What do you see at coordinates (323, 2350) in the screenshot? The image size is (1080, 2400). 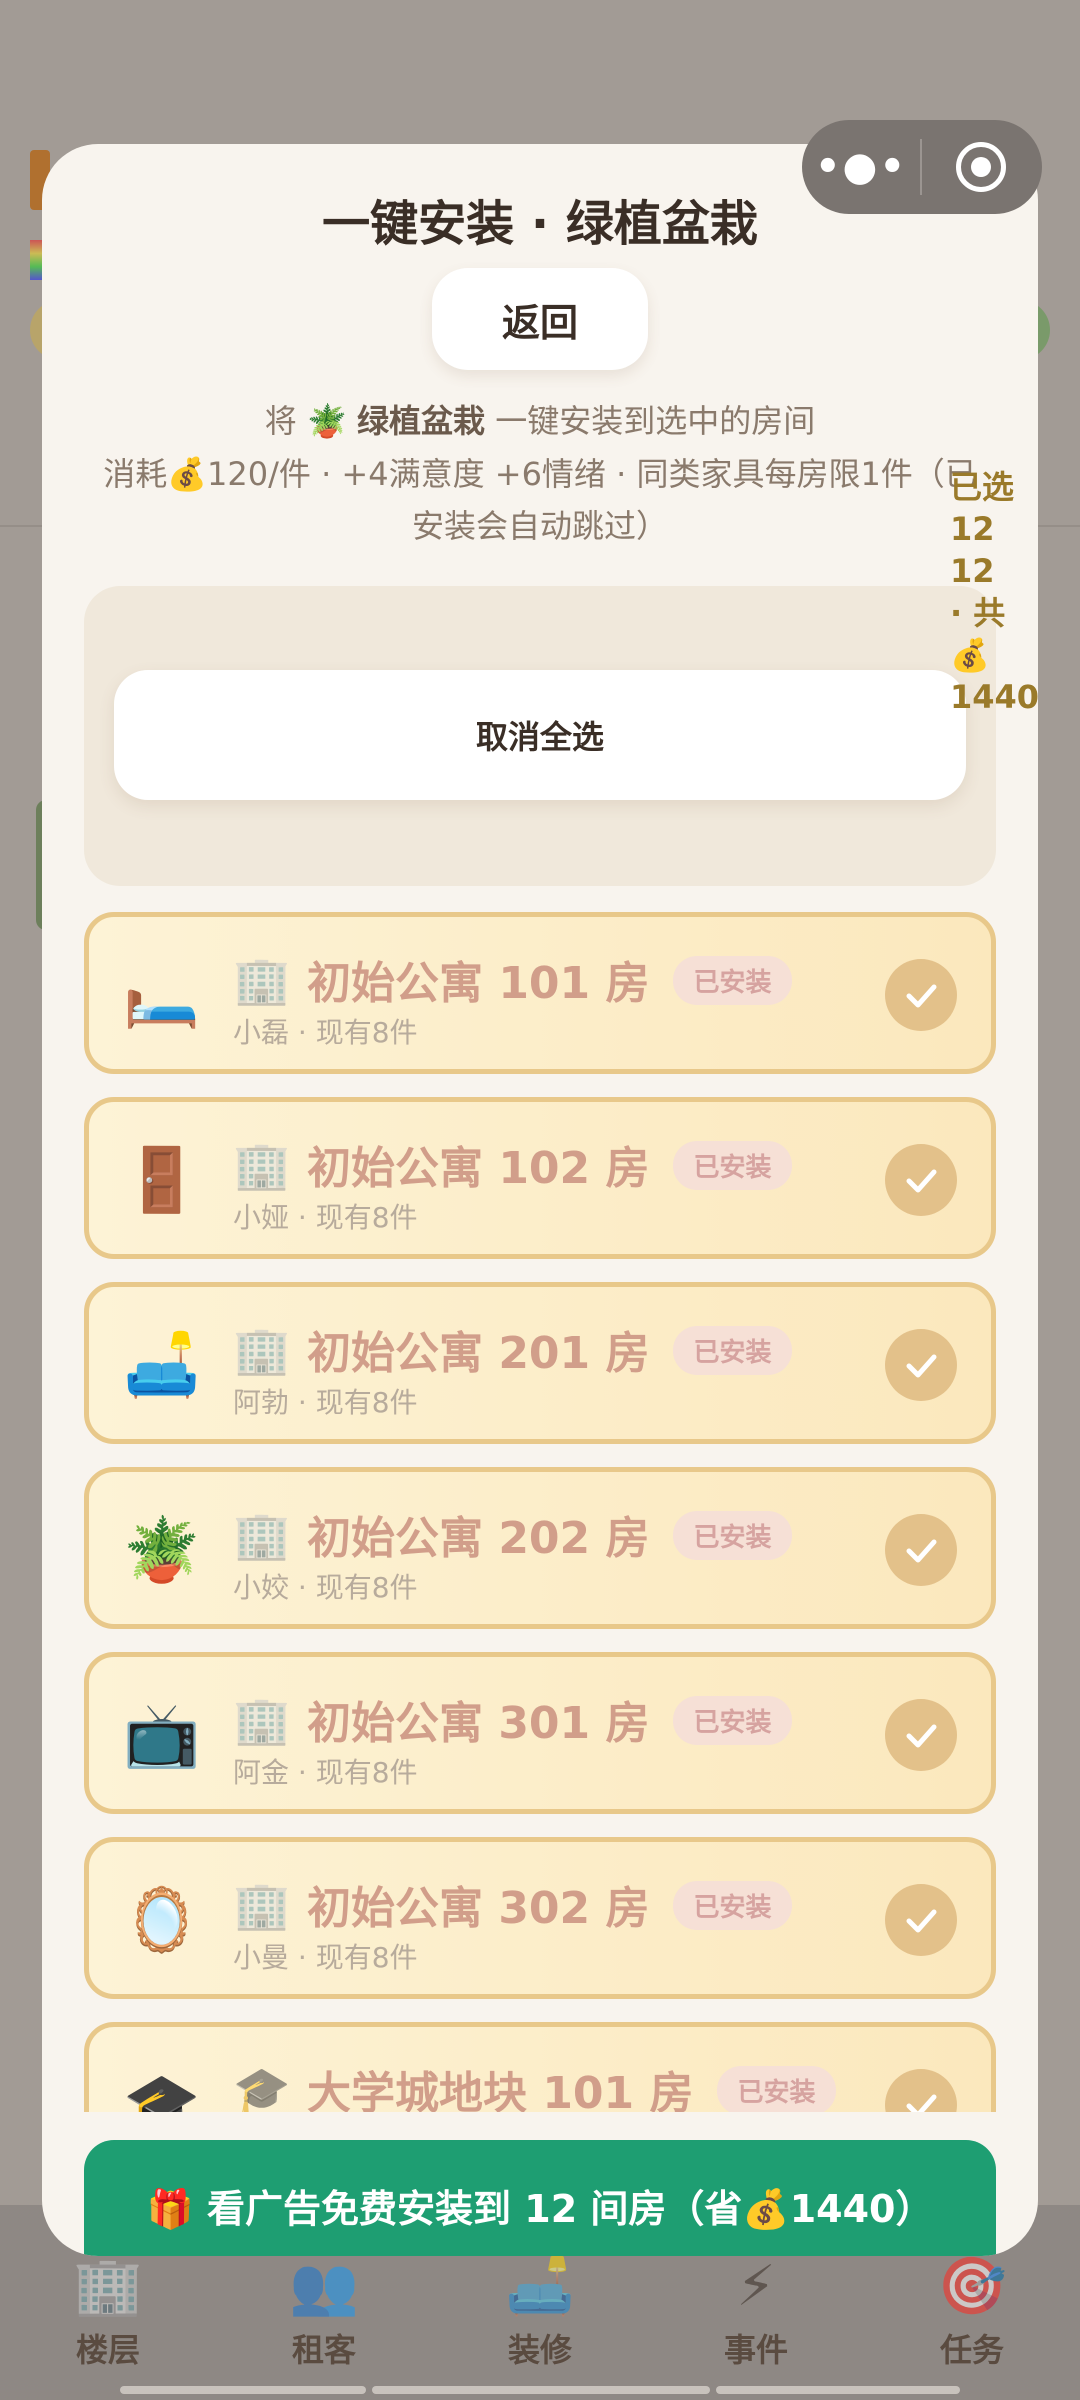 I see `nav-label: 租客` at bounding box center [323, 2350].